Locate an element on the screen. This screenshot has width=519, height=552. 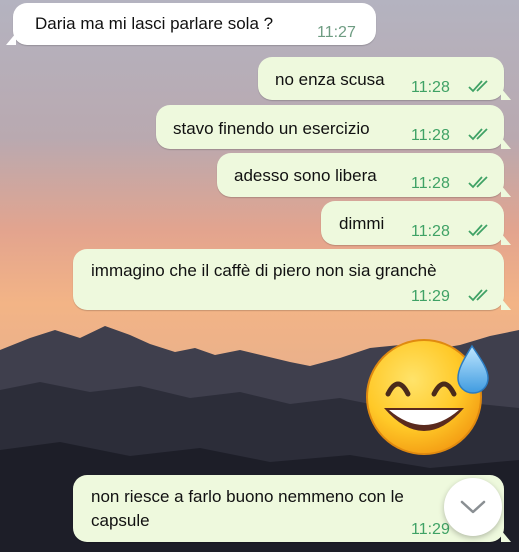
message-bubble-outgoing: stavo finendo un esercizio 11:28 is located at coordinates (333, 127).